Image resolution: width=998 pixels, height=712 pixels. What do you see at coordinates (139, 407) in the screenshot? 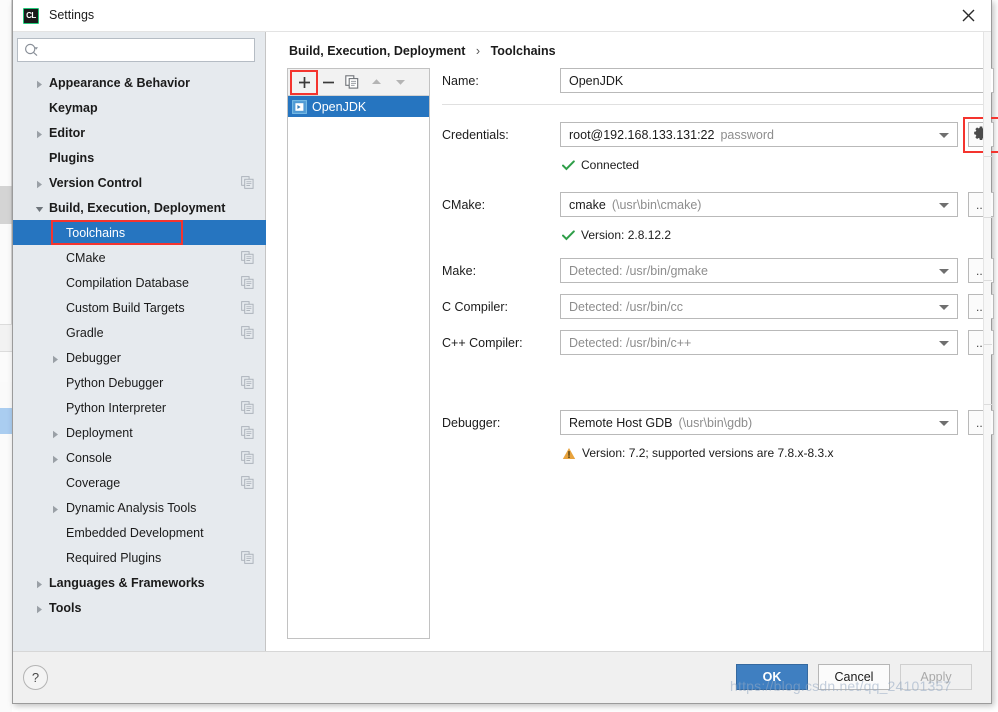
I see `sidebar-item-python-interpreter: Python Interpreter` at bounding box center [139, 407].